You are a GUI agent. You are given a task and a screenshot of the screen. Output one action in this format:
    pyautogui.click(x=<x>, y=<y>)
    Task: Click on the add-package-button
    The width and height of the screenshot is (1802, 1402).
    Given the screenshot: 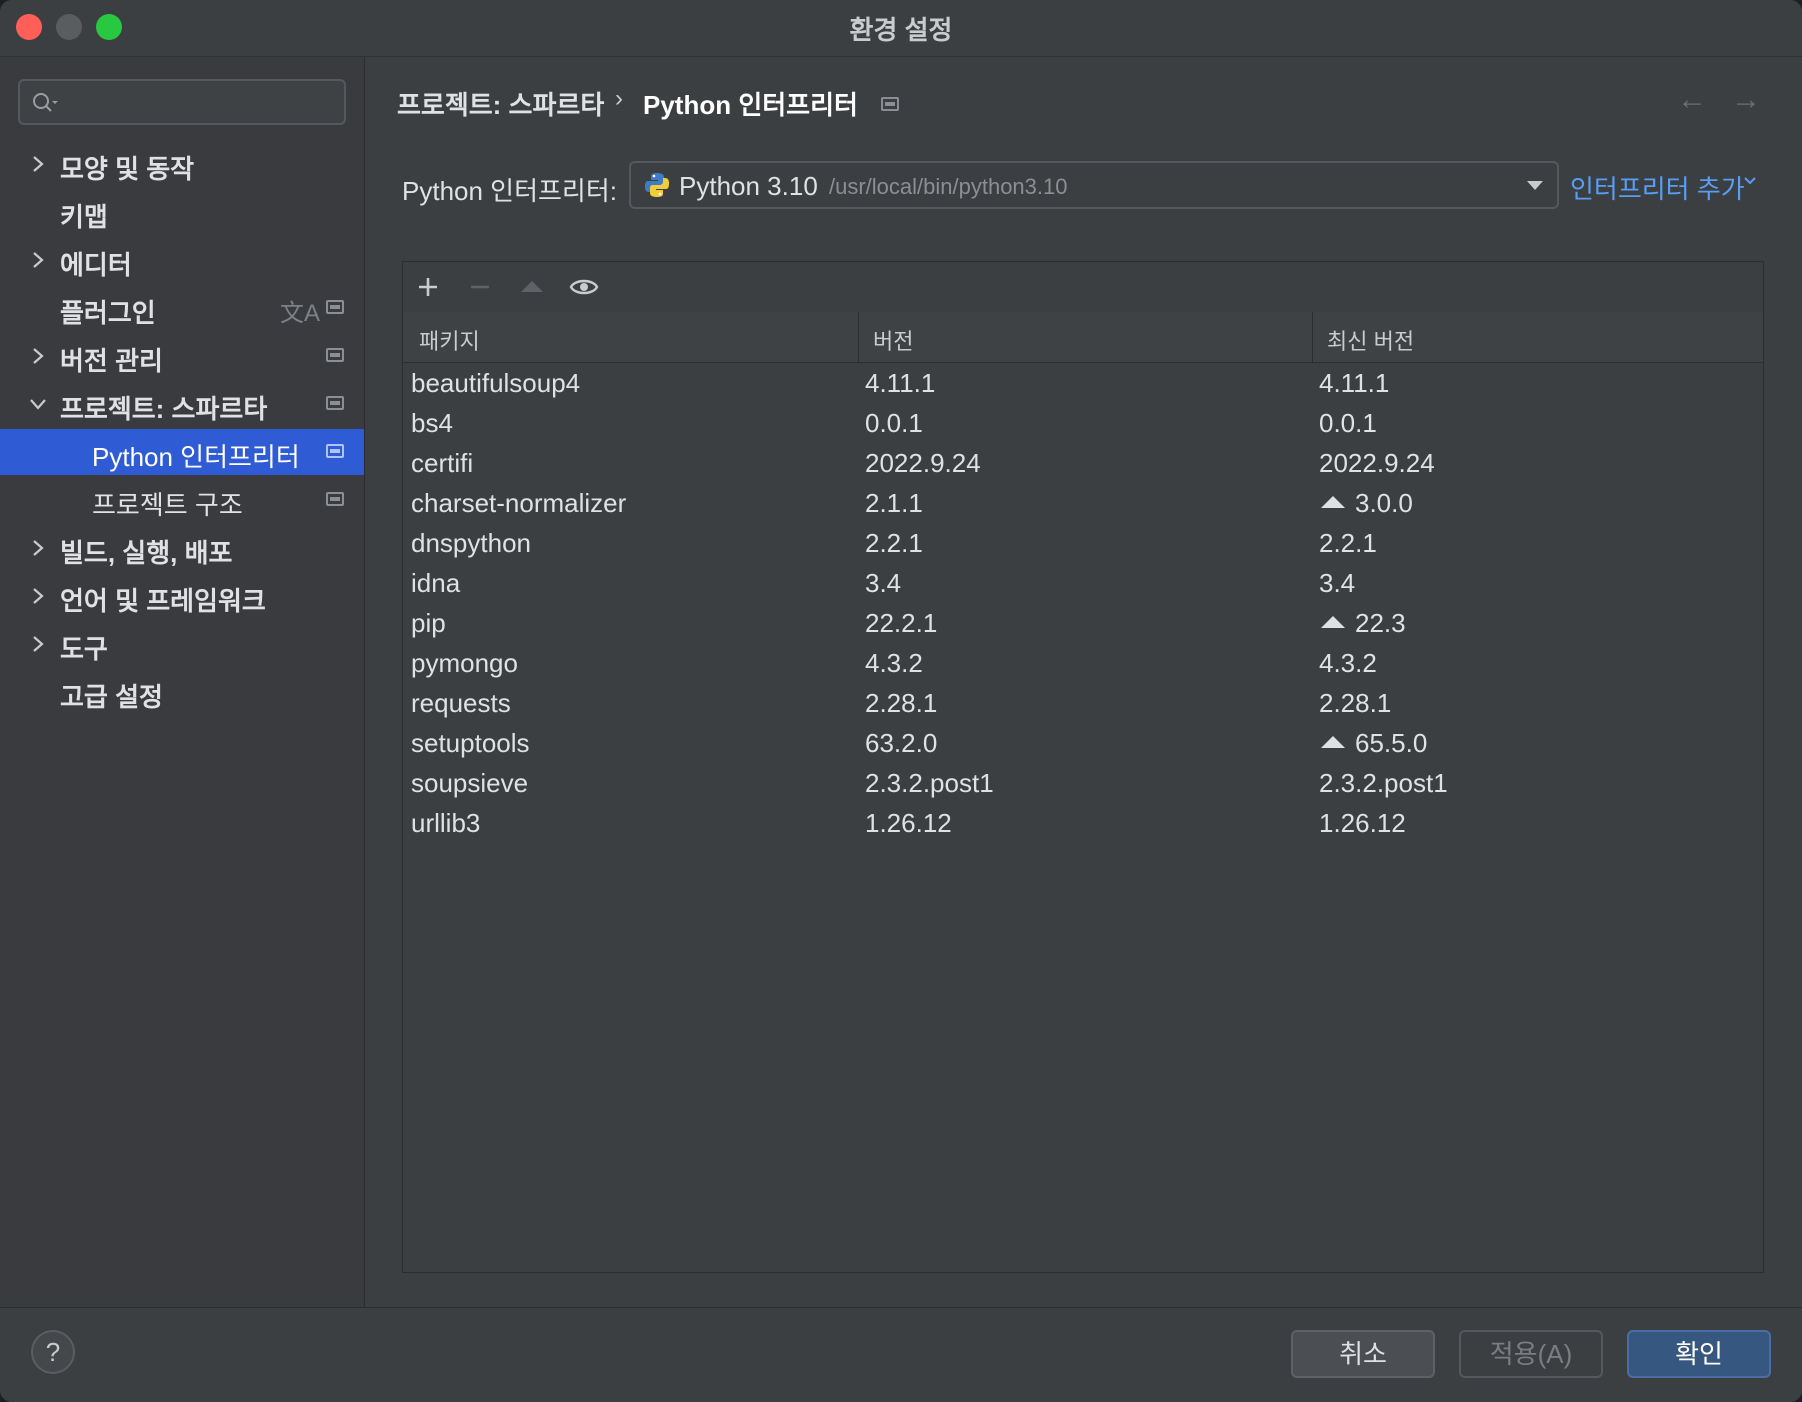 What is the action you would take?
    pyautogui.click(x=428, y=287)
    